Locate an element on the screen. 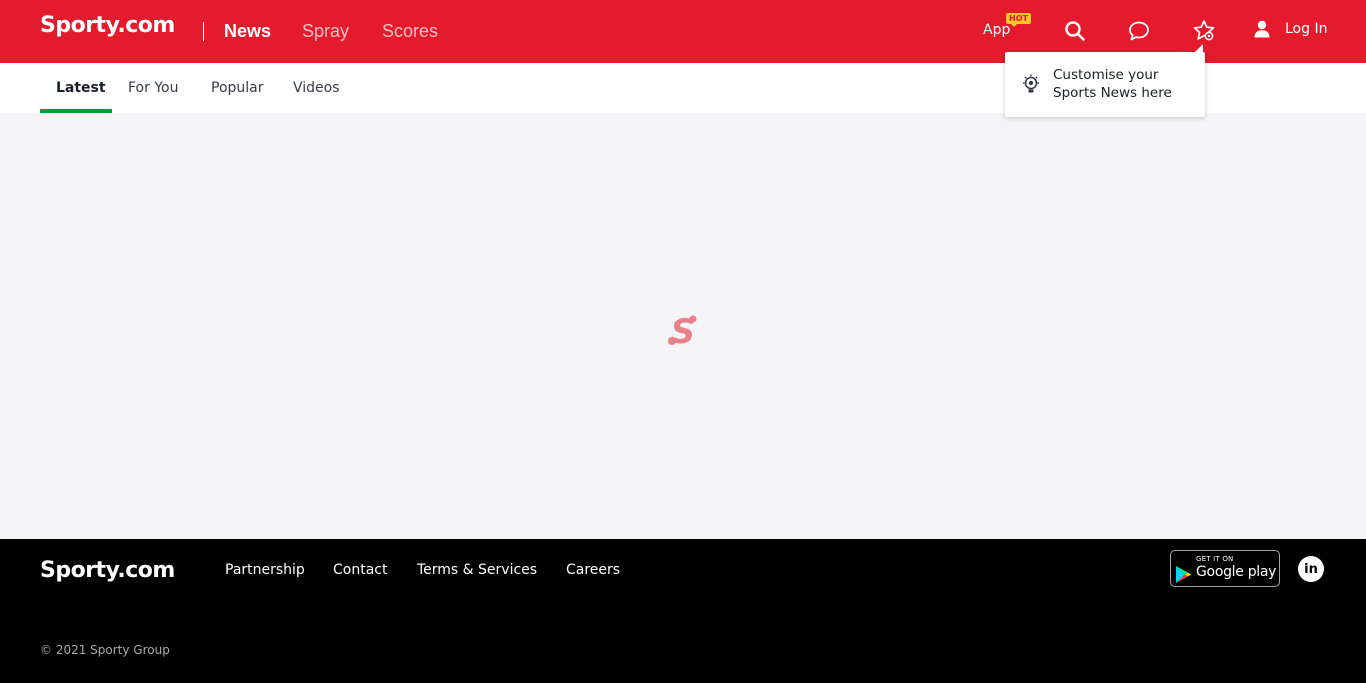 This screenshot has height=683, width=1366. chat-icon is located at coordinates (1139, 31).